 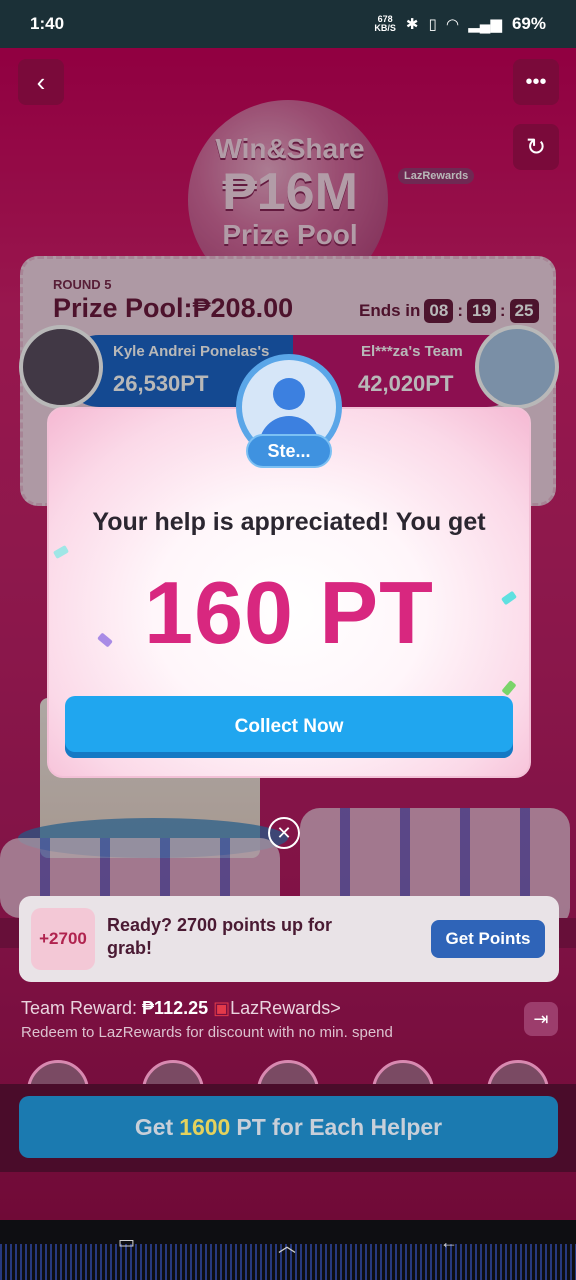 I want to click on net-speed-unit: KB/S, so click(x=385, y=28).